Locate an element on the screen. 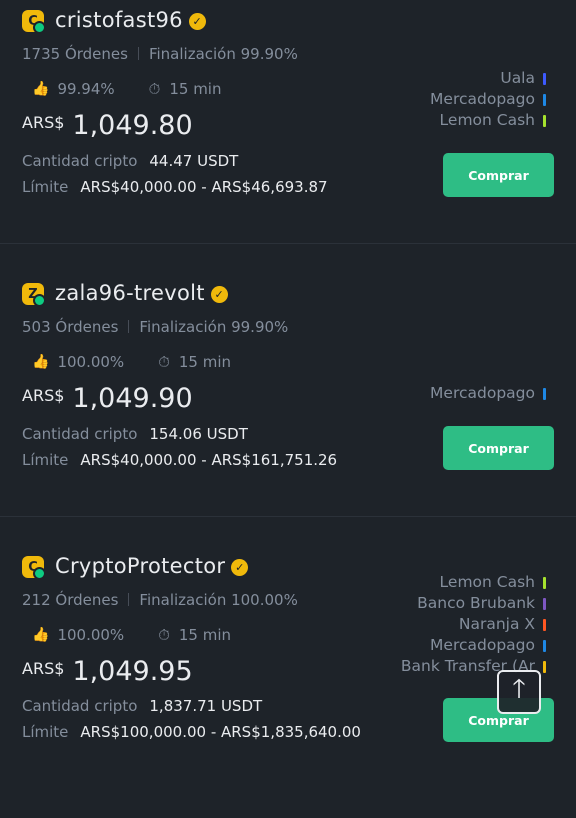 The height and width of the screenshot is (818, 576). limit-value: ARS$100,000.00 - ARS$1,835,640.00 is located at coordinates (220, 732).